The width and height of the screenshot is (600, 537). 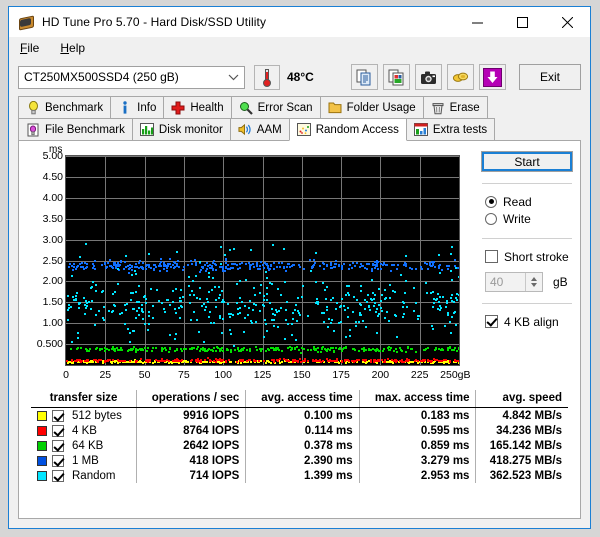 I want to click on exit-button: Exit, so click(x=550, y=77).